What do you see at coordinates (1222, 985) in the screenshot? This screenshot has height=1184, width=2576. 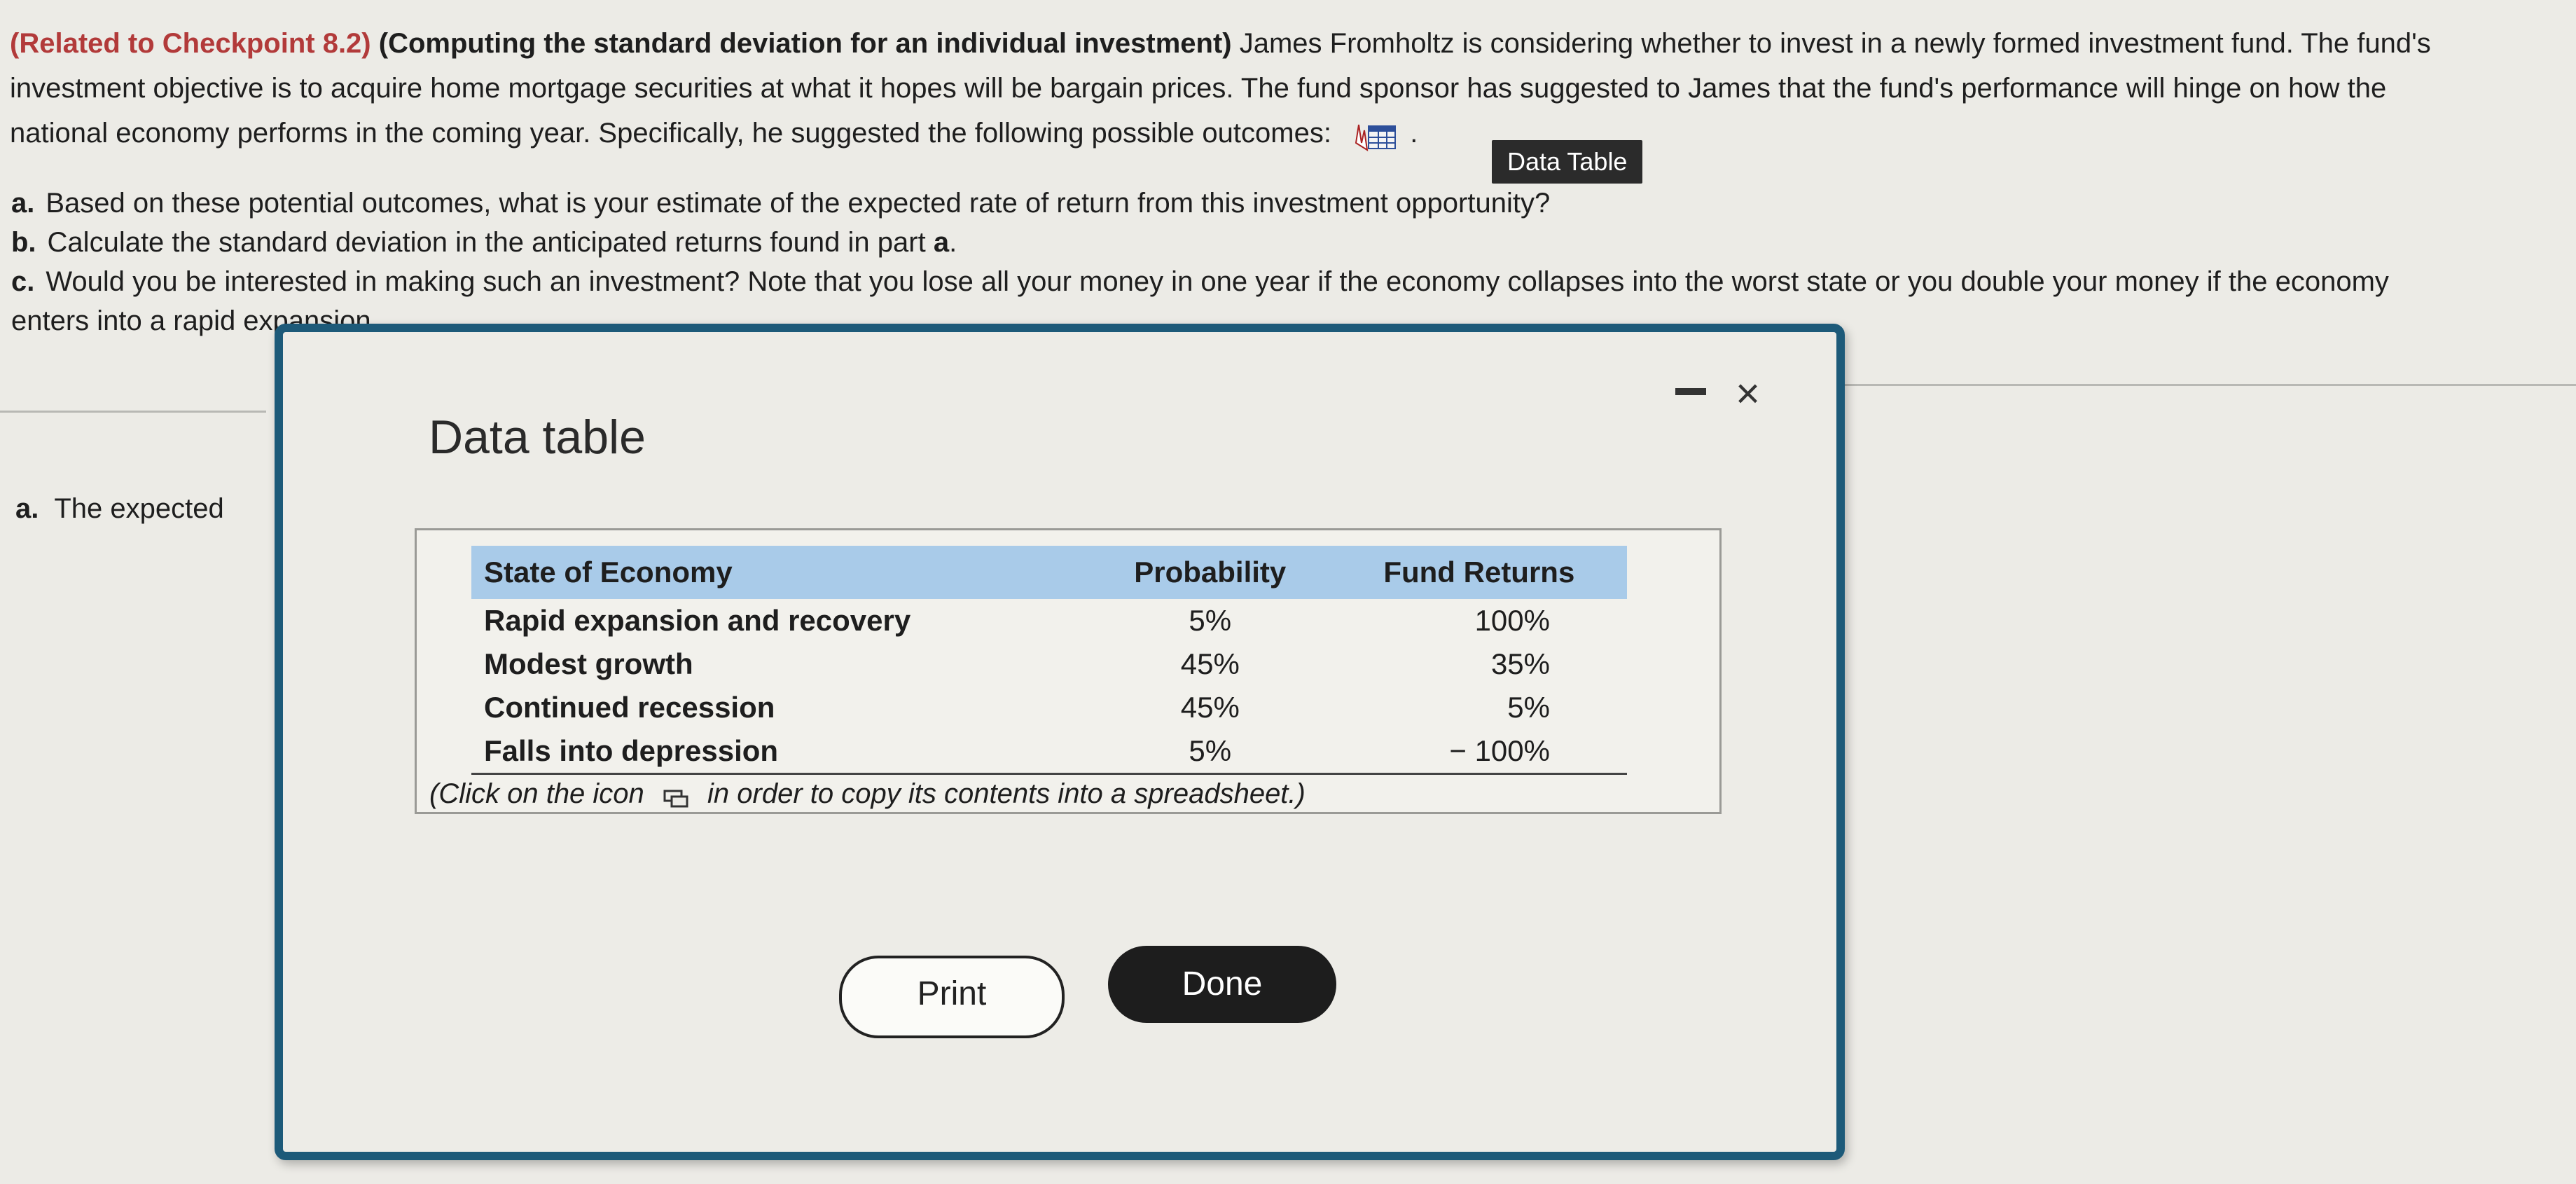 I see `done-button: Done` at bounding box center [1222, 985].